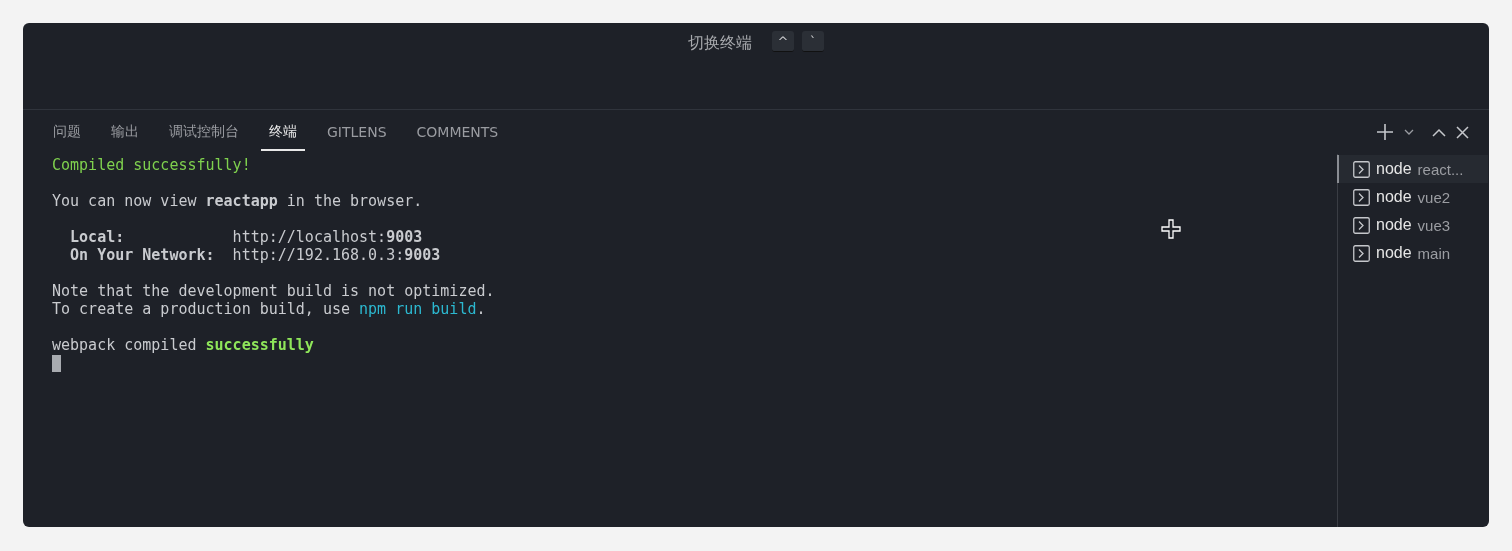 Image resolution: width=1512 pixels, height=551 pixels. Describe the element at coordinates (1412, 253) in the screenshot. I see `terminal-list-item: node main` at that location.